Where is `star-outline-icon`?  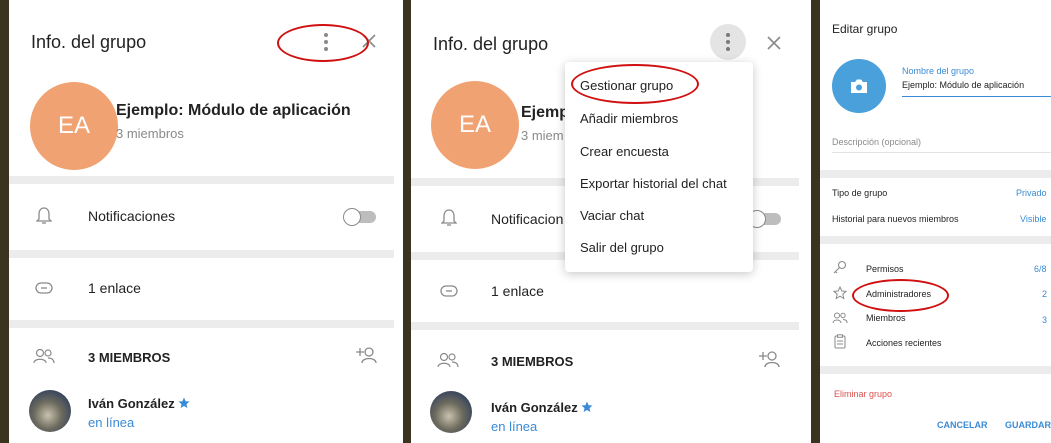 star-outline-icon is located at coordinates (840, 293).